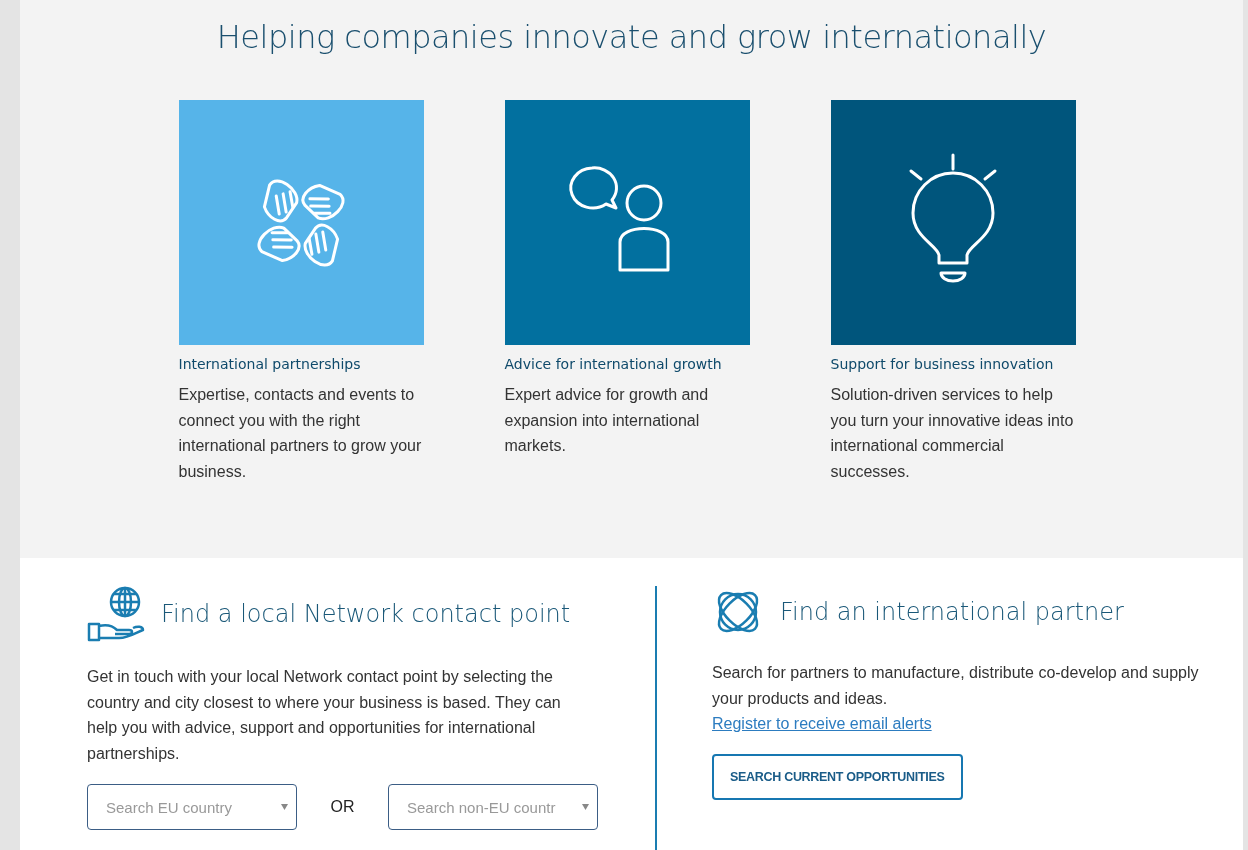 The height and width of the screenshot is (850, 1248). I want to click on search-opportunities-button: SEARCH CURRENT OPPORTUNITIES, so click(837, 777).